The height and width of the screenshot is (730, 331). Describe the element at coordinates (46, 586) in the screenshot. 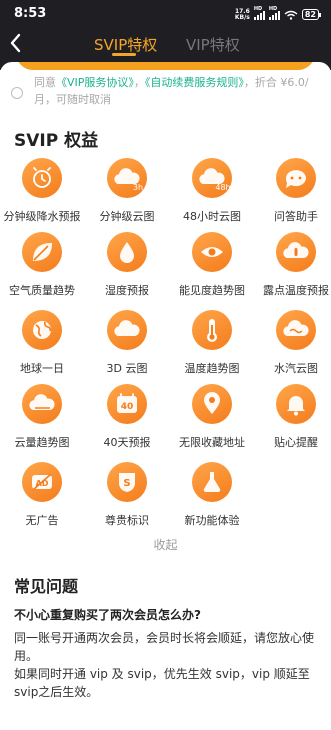

I see `faq-title: 常见问题` at that location.